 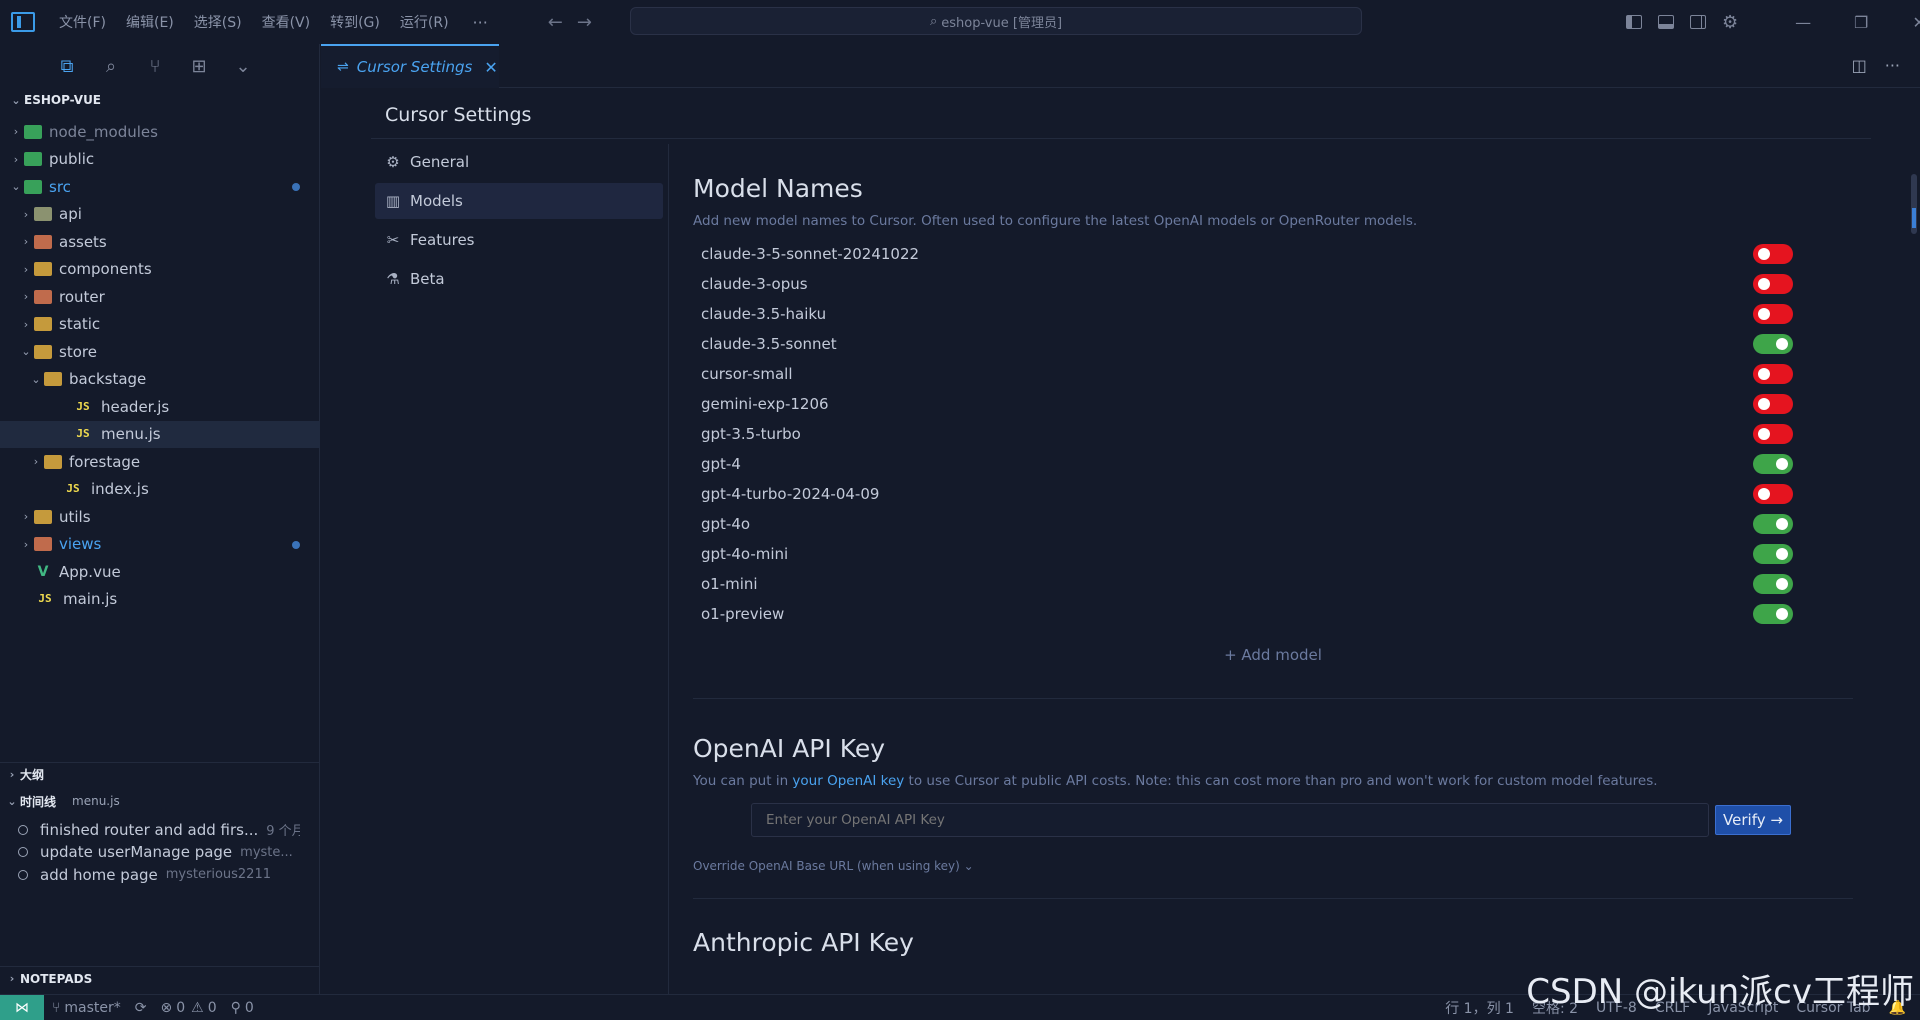 I want to click on menu-item-5: 运行(R), so click(x=424, y=22).